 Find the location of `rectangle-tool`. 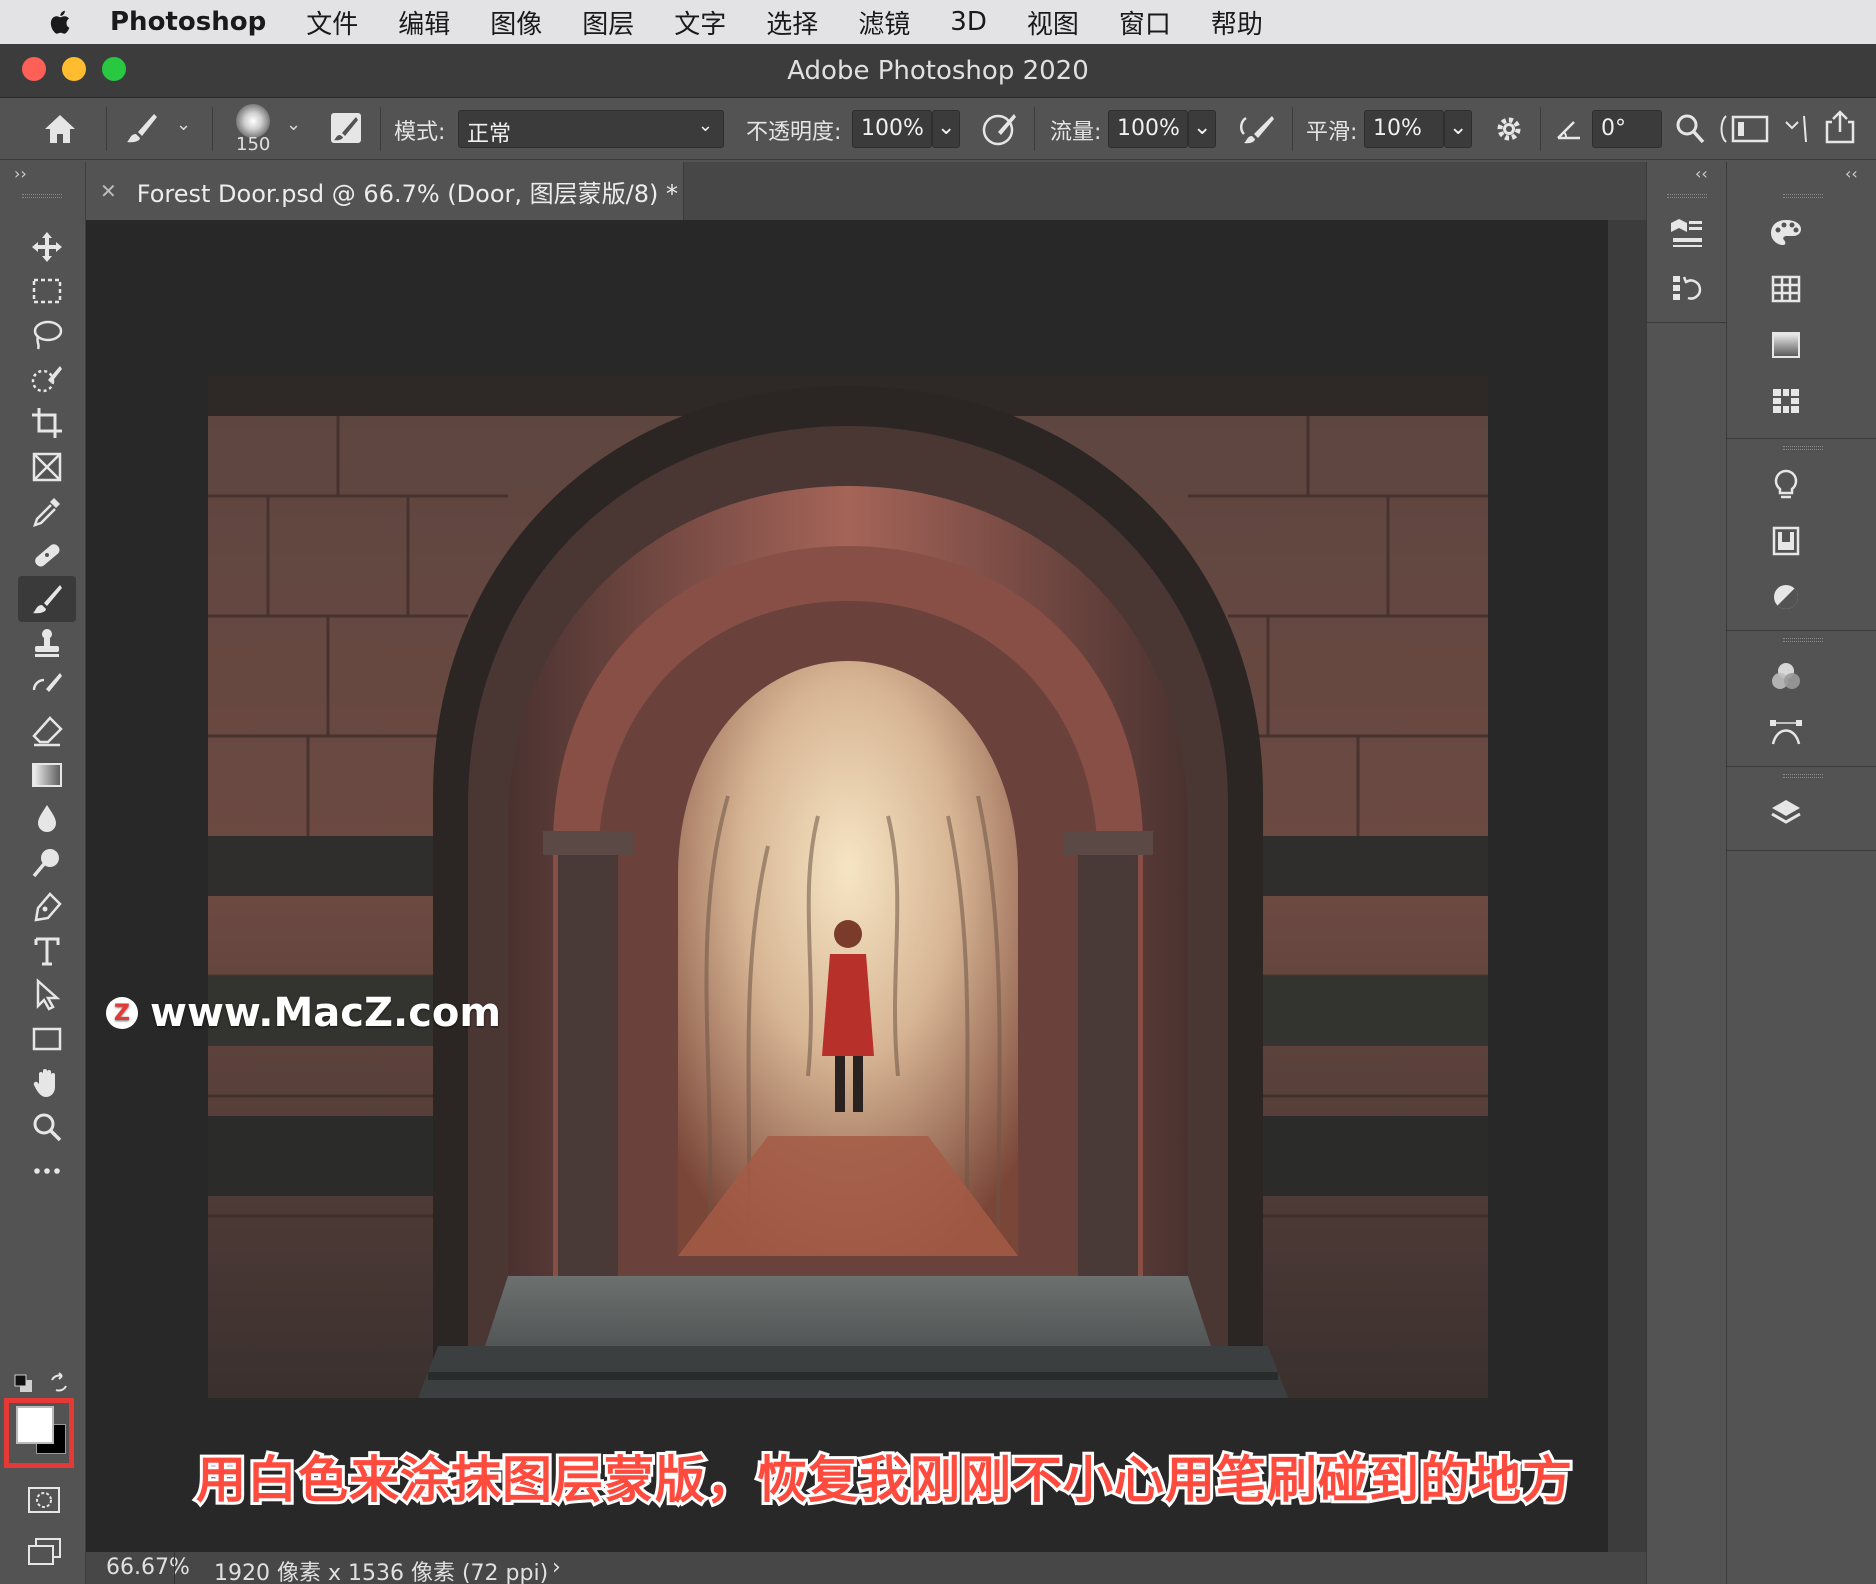

rectangle-tool is located at coordinates (47, 1039).